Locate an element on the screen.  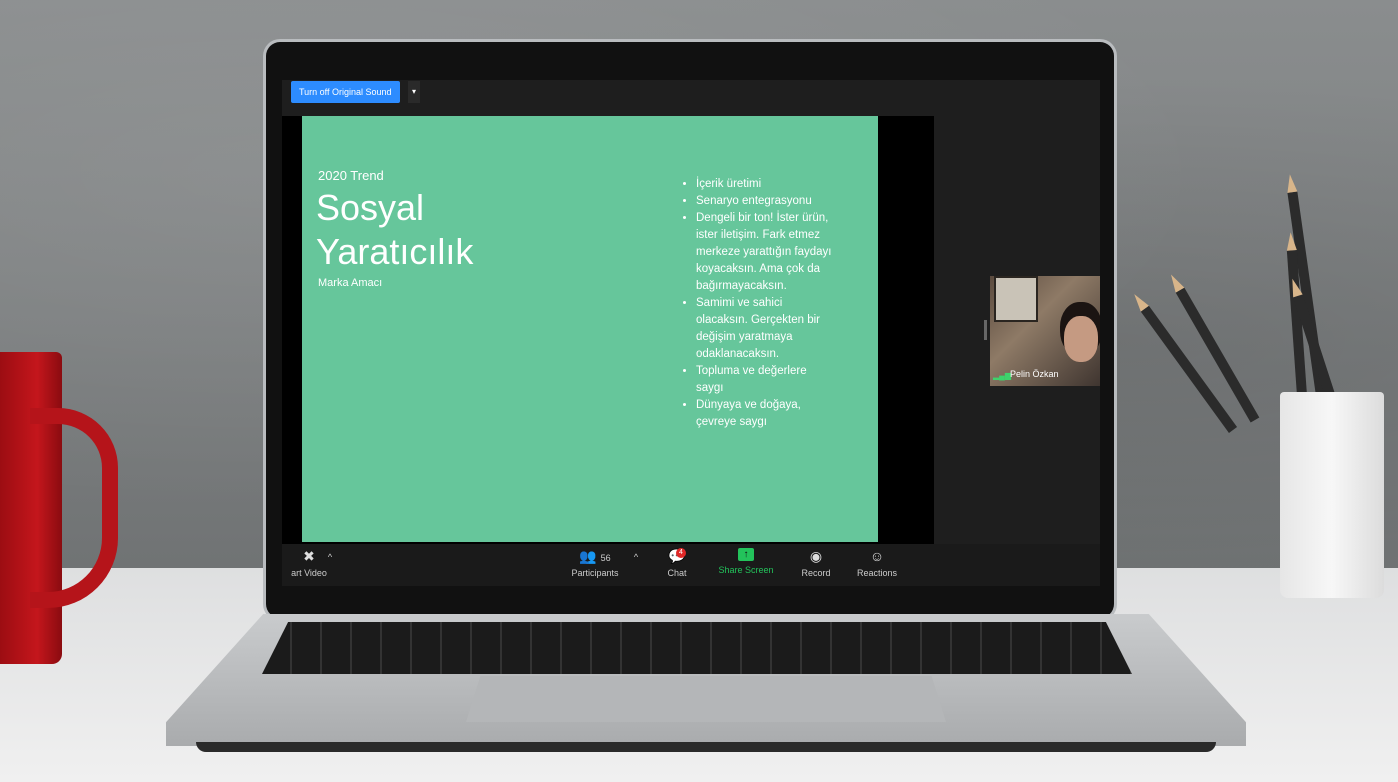
participants-button: 👥 56 Participants is located at coordinates (595, 563).